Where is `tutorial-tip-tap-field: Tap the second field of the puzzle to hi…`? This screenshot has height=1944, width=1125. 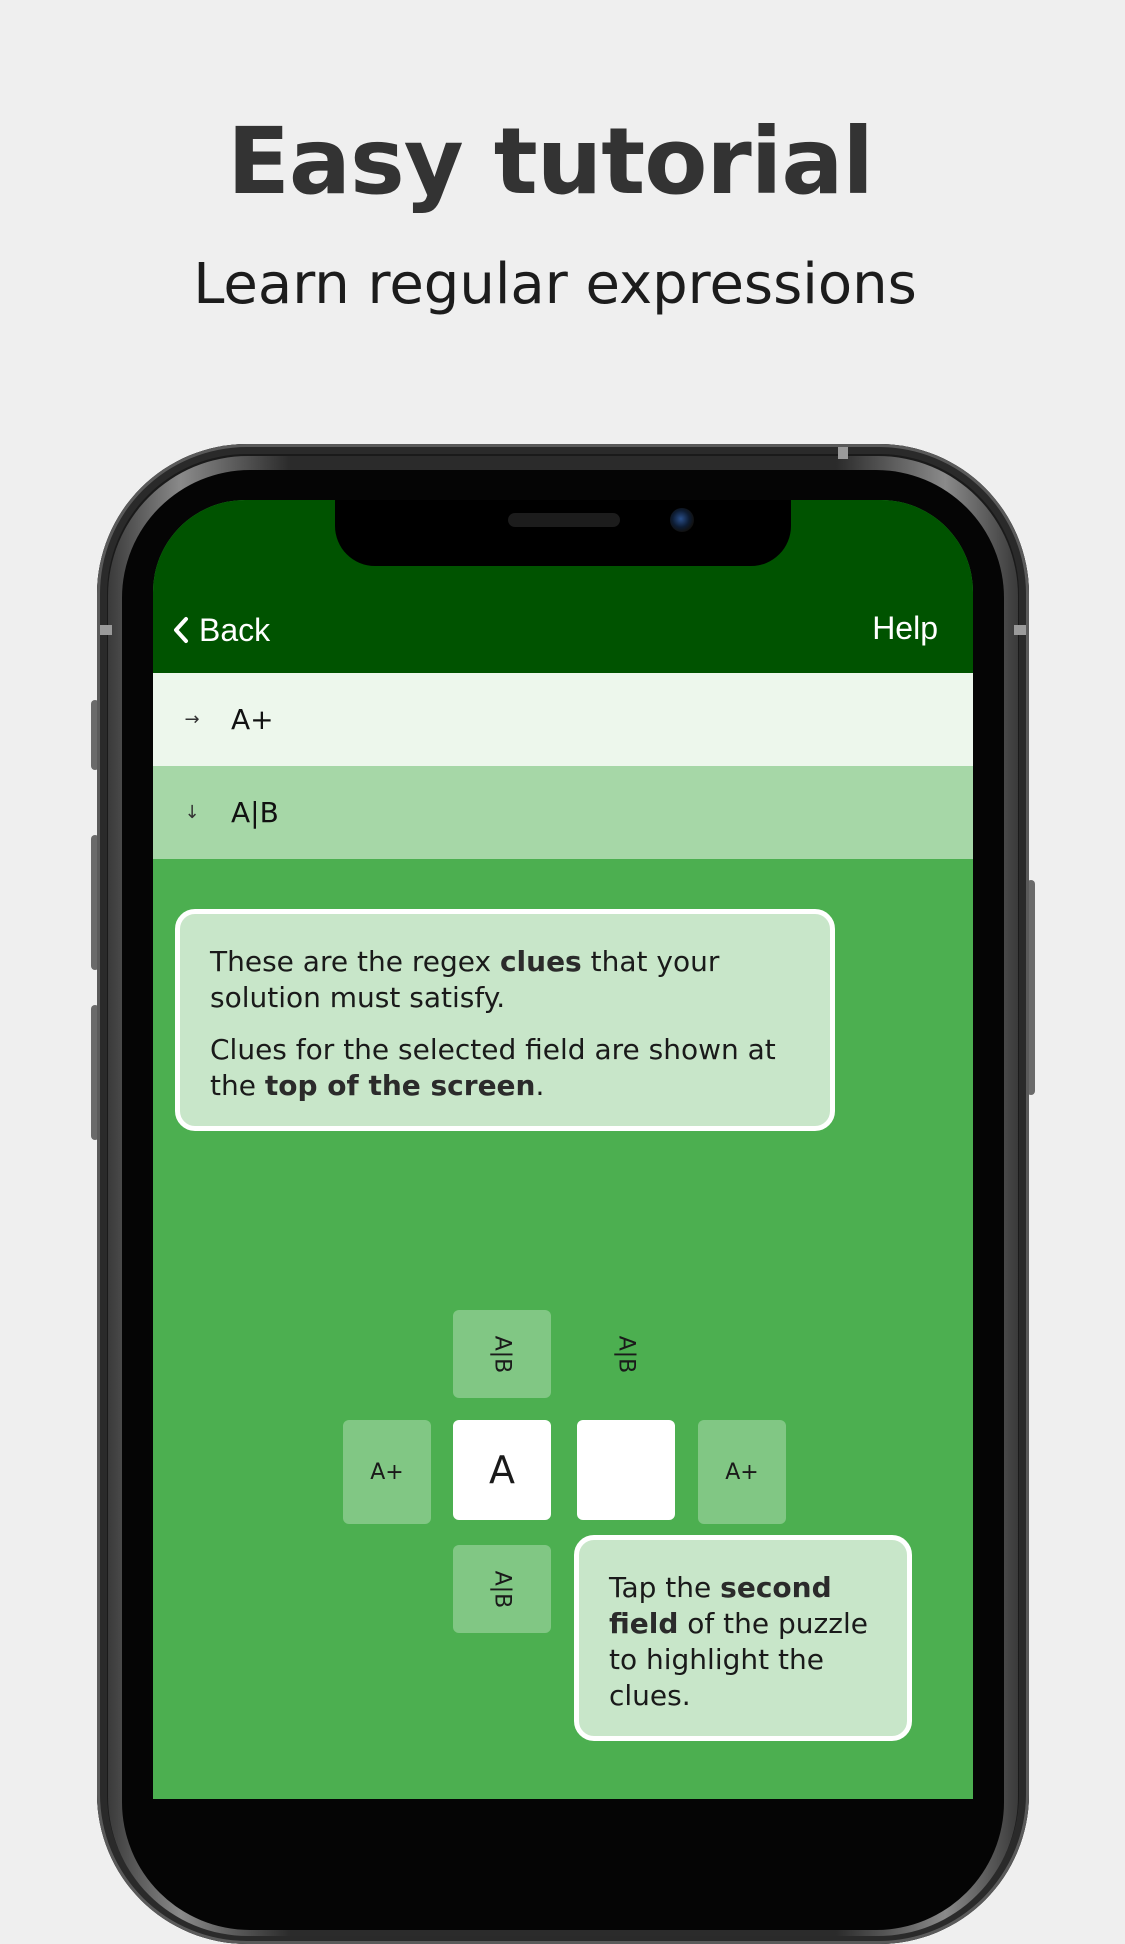 tutorial-tip-tap-field: Tap the second field of the puzzle to hi… is located at coordinates (743, 1638).